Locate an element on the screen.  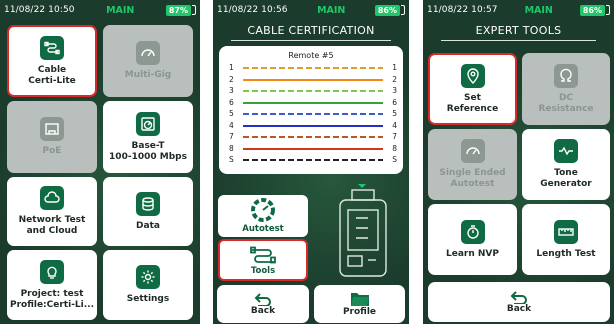
wire-pair-row: 77 is located at coordinates (313, 137).